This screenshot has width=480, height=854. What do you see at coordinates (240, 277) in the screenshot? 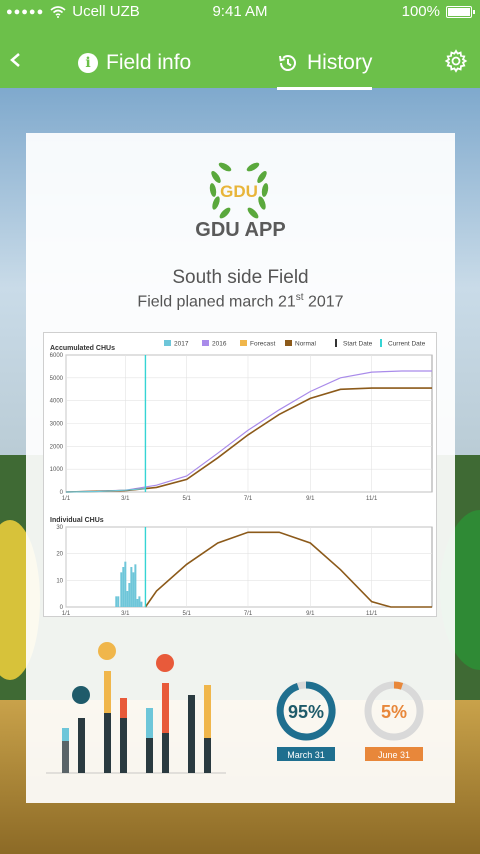
I see `field-name: South side Field` at bounding box center [240, 277].